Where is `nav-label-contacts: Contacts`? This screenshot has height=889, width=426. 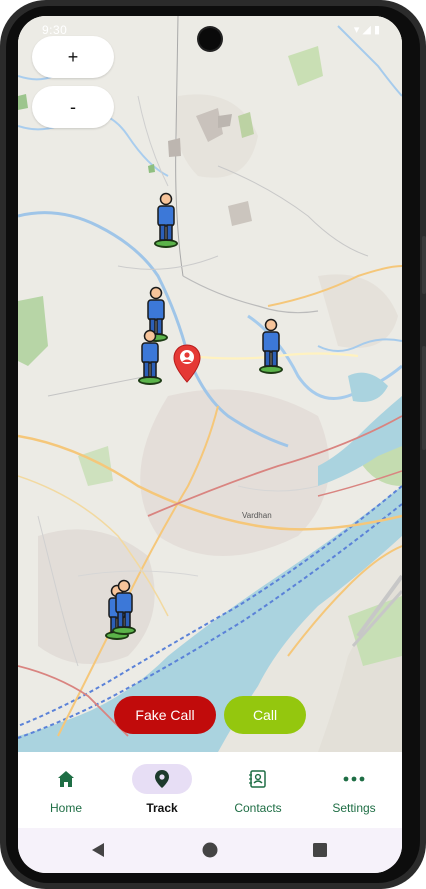 nav-label-contacts: Contacts is located at coordinates (258, 808).